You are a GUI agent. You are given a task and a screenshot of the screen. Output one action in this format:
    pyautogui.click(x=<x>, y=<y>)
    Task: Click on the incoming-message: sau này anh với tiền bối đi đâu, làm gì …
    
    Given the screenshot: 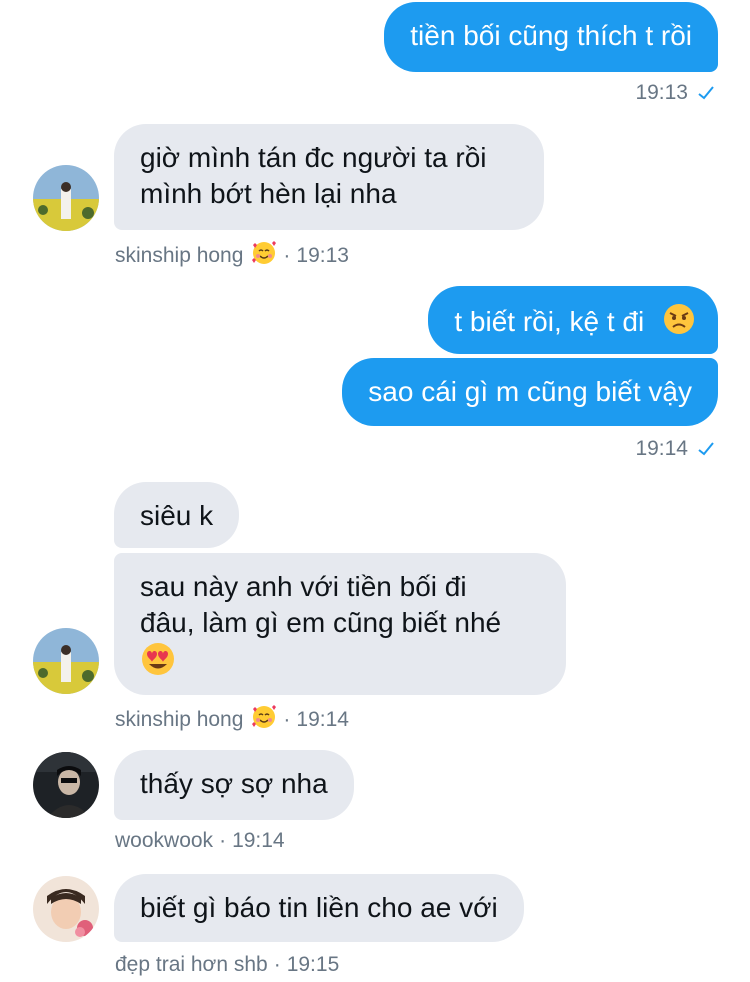 What is the action you would take?
    pyautogui.click(x=340, y=624)
    